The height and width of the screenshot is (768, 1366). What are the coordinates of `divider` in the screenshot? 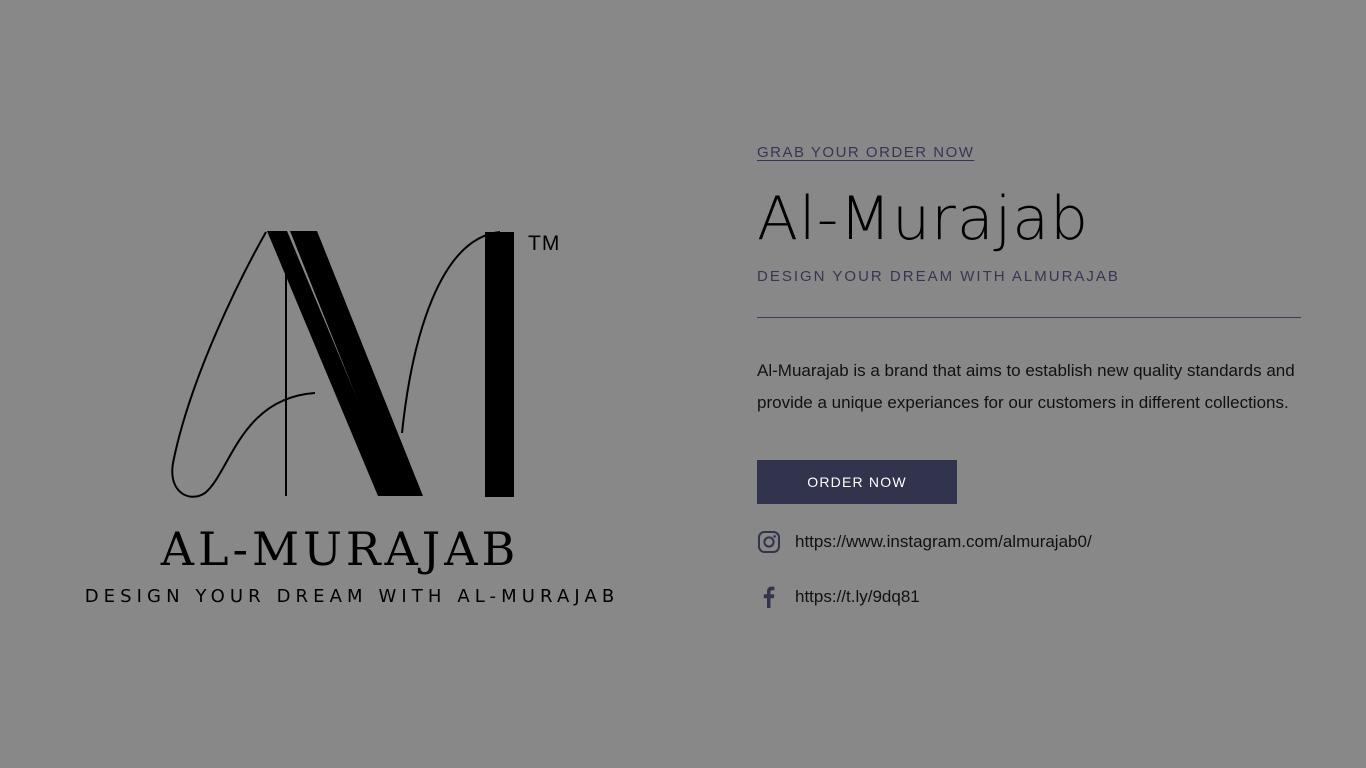 It's located at (1029, 317).